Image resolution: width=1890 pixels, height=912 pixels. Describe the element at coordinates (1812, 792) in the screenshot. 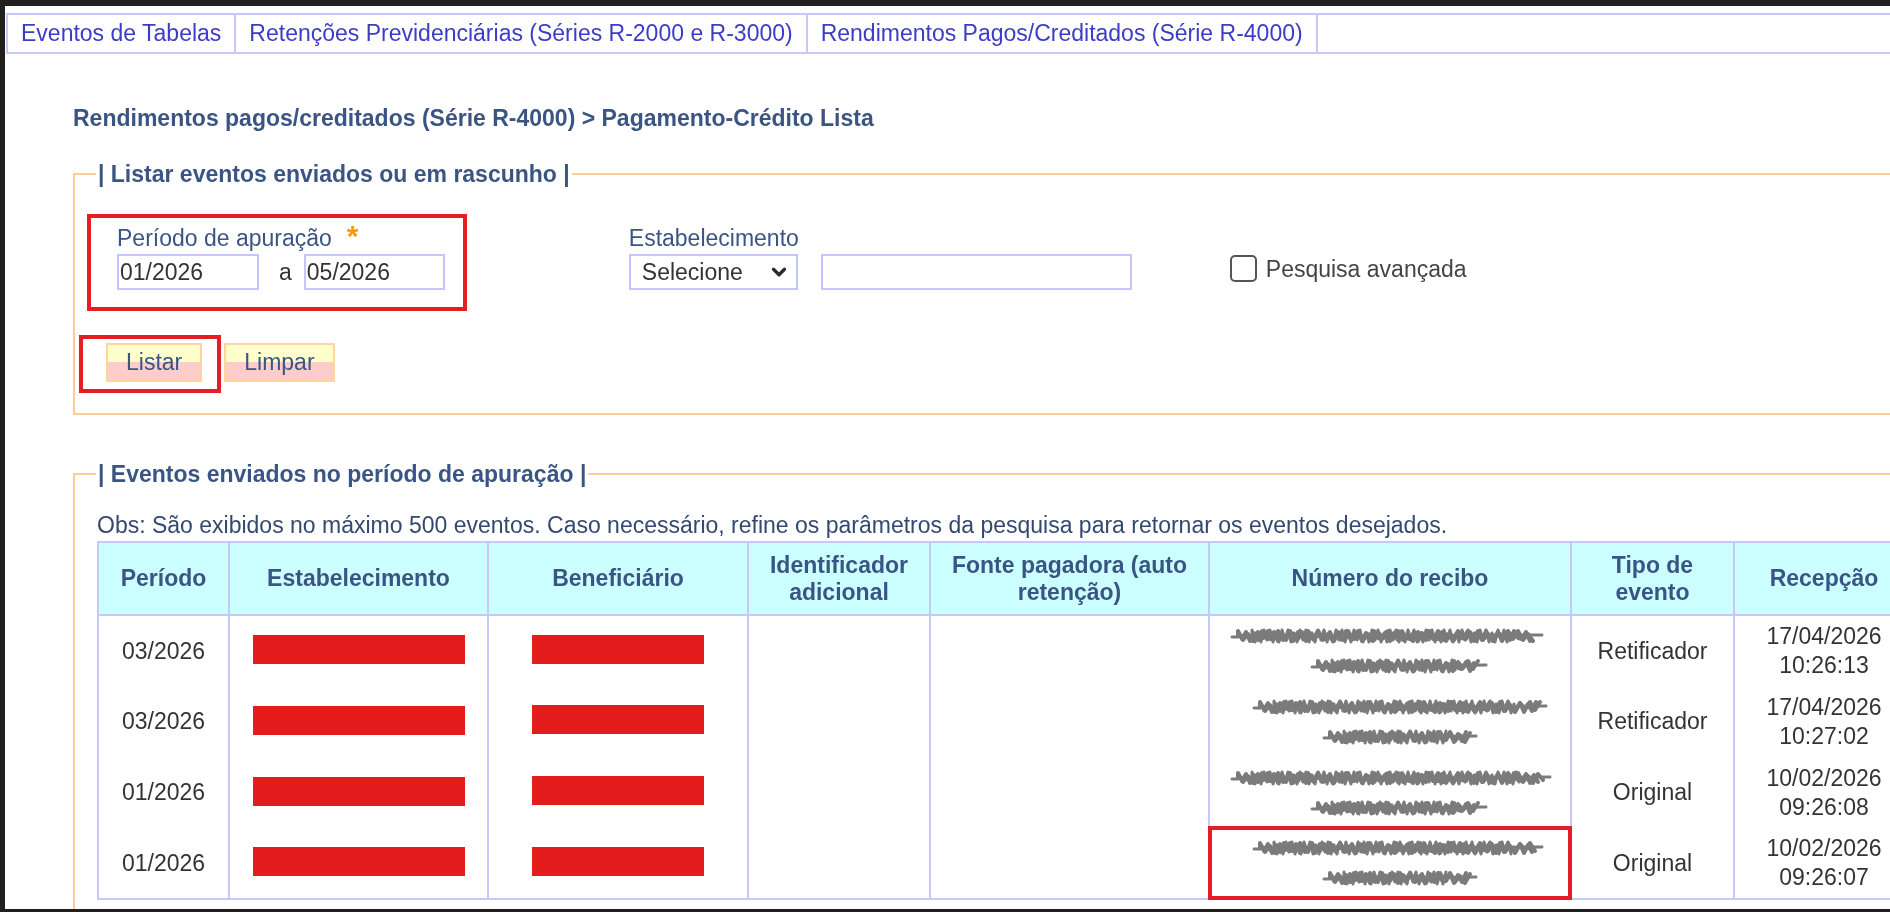

I see `table-cell: 10/02/2026 09:26:08` at that location.